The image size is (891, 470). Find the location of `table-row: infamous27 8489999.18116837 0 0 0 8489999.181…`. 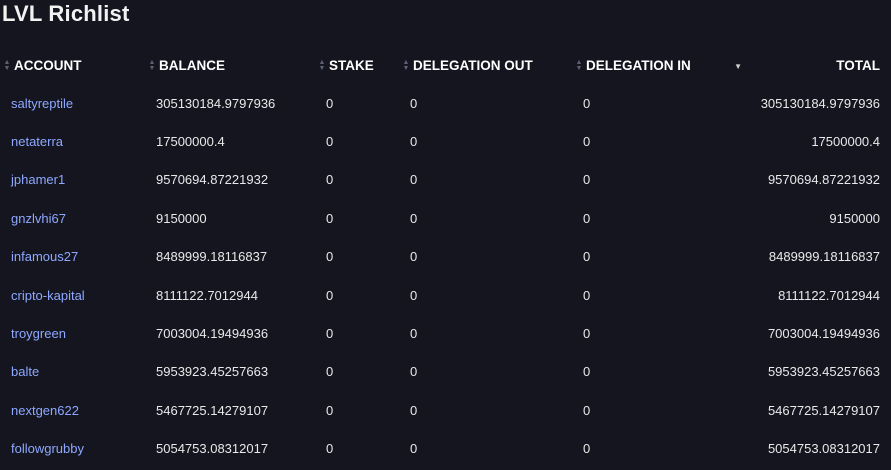

table-row: infamous27 8489999.18116837 0 0 0 8489999.181… is located at coordinates (444, 257).